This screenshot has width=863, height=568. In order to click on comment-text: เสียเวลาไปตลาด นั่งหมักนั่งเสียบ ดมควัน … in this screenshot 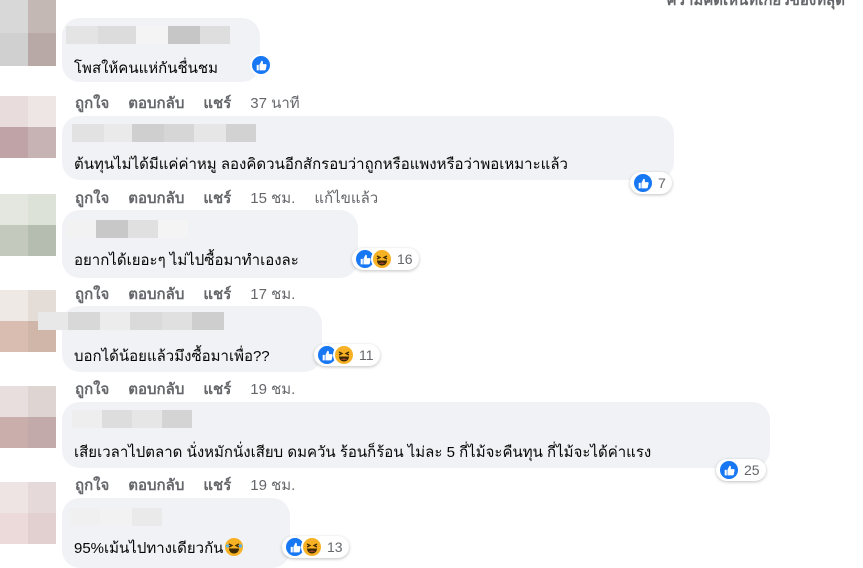, I will do `click(363, 452)`.